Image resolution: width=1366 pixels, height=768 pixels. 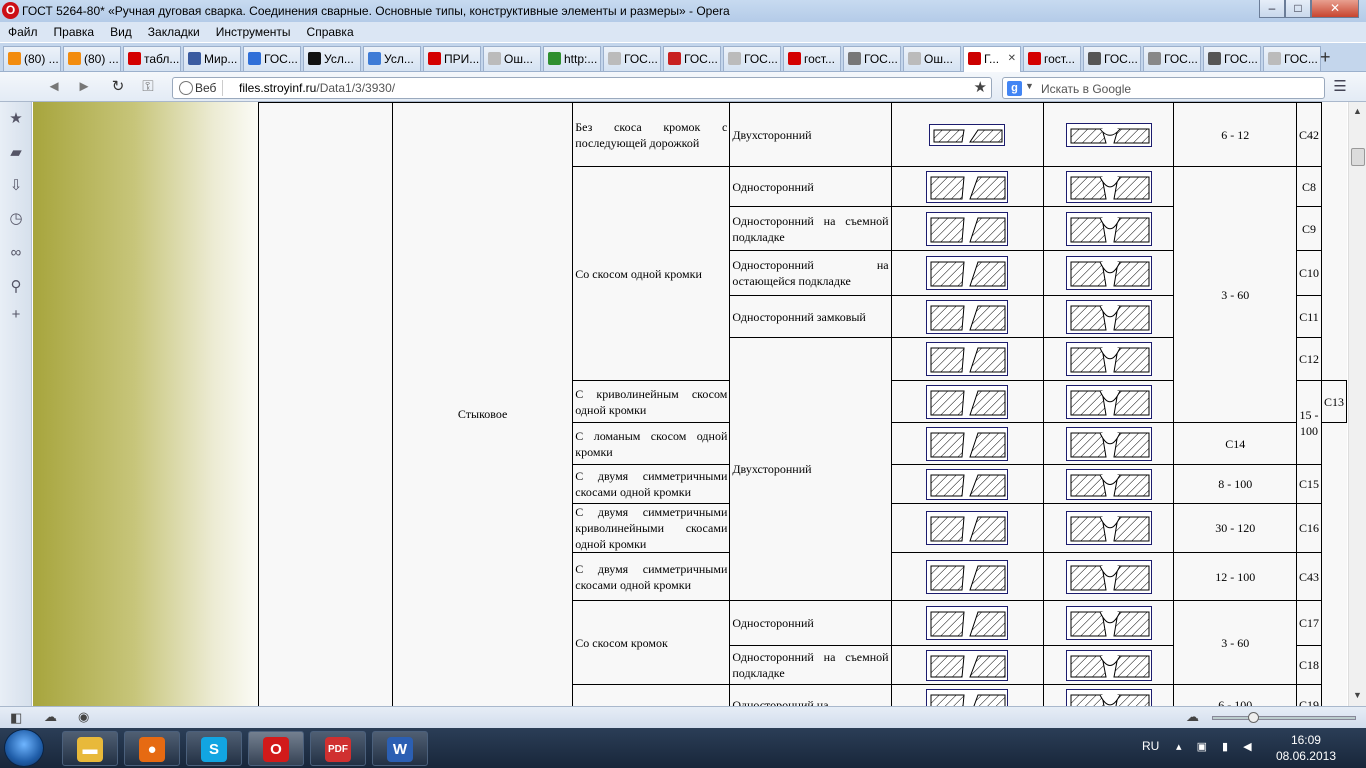 What do you see at coordinates (980, 87) in the screenshot?
I see `bookmark-star-icon: ★` at bounding box center [980, 87].